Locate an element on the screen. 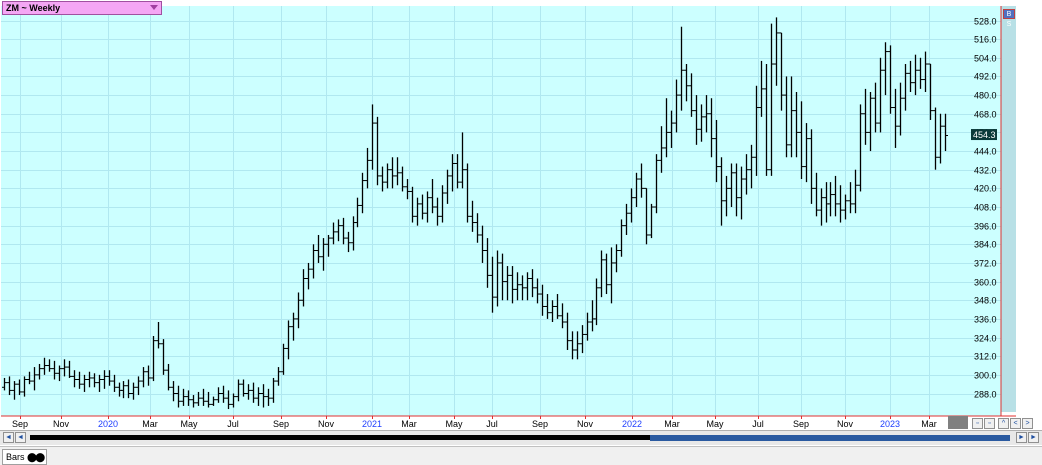 This screenshot has width=1042, height=465. y-tick-label: 444.0 is located at coordinates (985, 152).